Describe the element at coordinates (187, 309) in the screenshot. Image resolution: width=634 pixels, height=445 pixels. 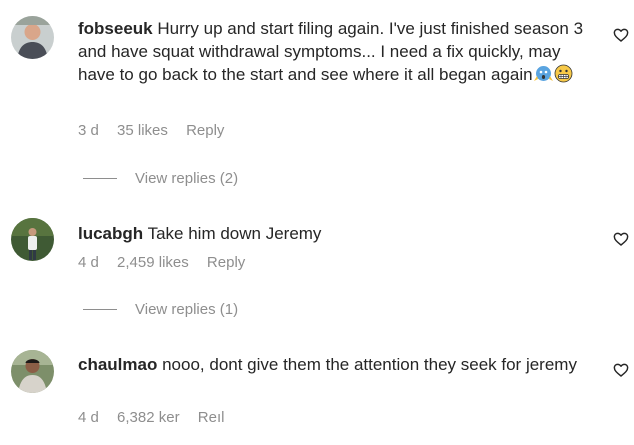
I see `view-replies-label: View replies (1)` at that location.